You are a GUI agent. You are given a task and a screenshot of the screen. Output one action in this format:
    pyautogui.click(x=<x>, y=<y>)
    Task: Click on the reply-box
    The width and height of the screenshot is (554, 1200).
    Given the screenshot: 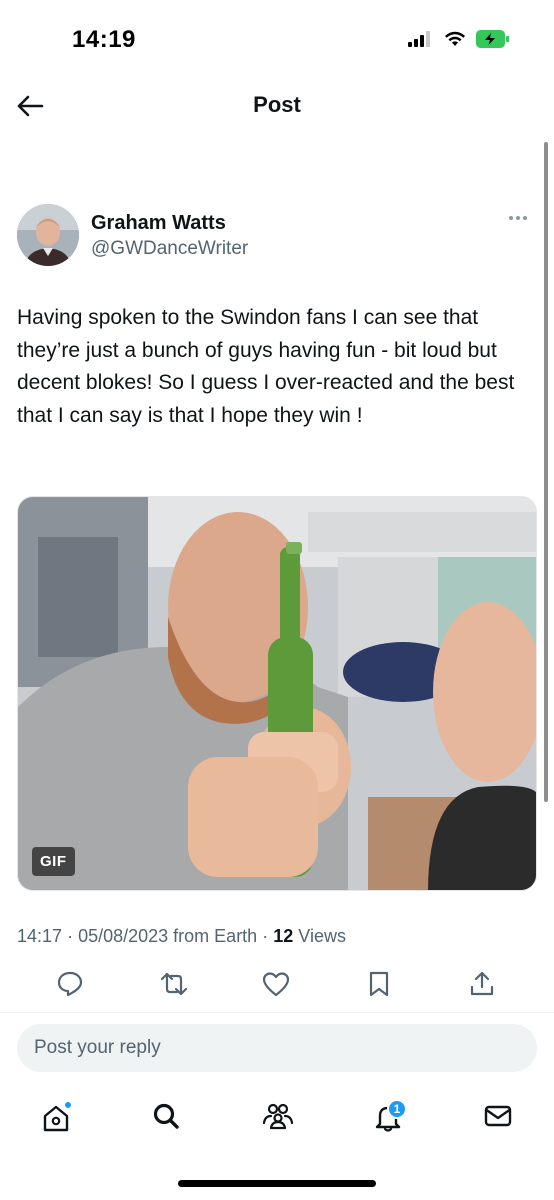 What is the action you would take?
    pyautogui.click(x=277, y=1048)
    